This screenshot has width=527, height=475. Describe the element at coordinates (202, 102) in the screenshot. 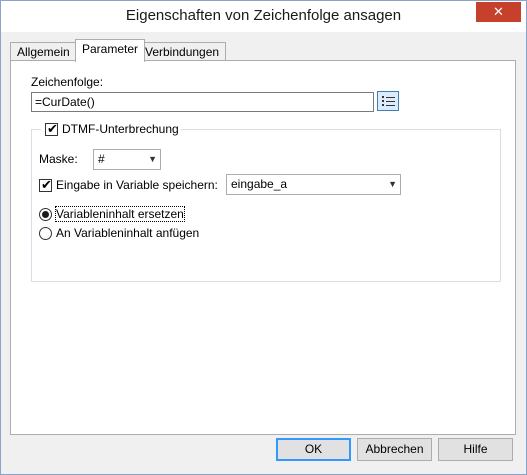

I see `string-input: =CurDate()` at that location.